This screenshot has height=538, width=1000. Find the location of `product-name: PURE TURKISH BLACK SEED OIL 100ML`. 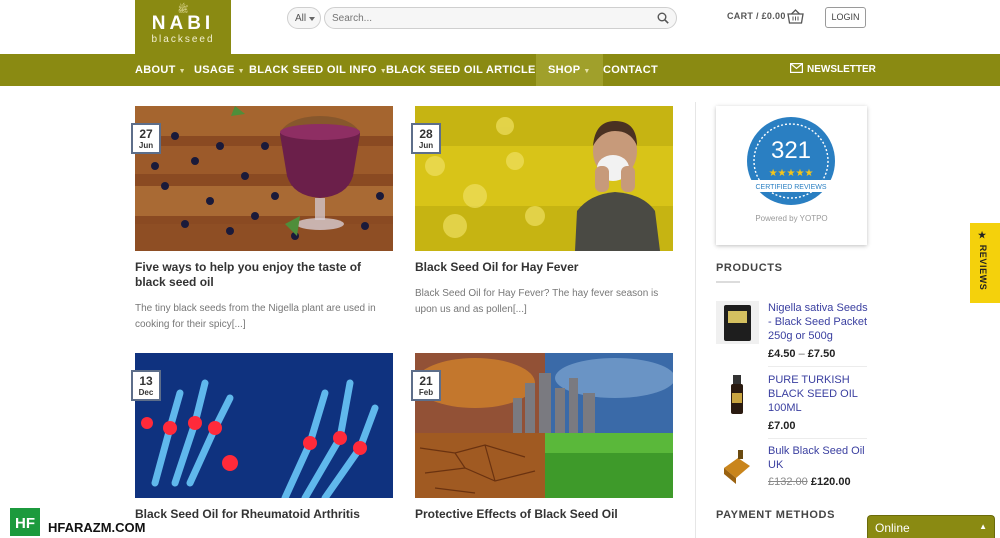

product-name: PURE TURKISH BLACK SEED OIL 100ML is located at coordinates (818, 394).